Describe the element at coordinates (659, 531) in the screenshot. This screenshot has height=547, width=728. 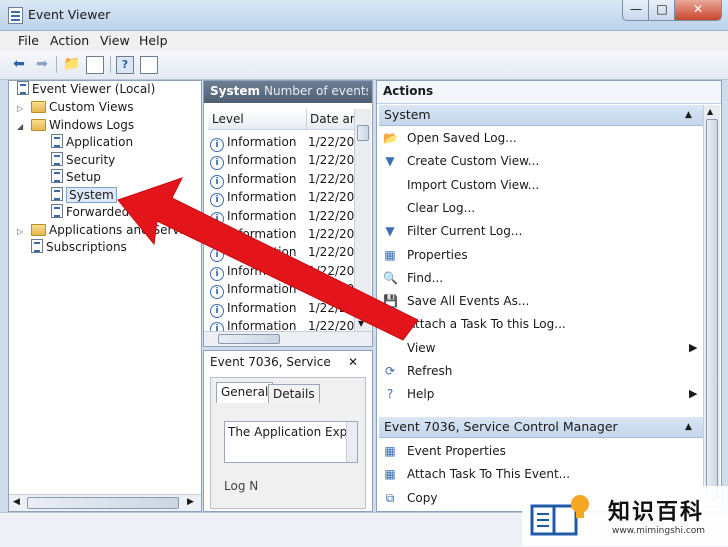
I see `watermark-url: www.mimingshi.com` at that location.